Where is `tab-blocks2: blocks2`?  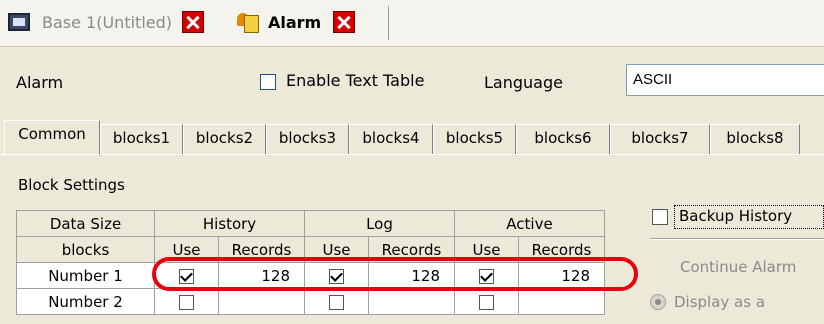
tab-blocks2: blocks2 is located at coordinates (224, 139).